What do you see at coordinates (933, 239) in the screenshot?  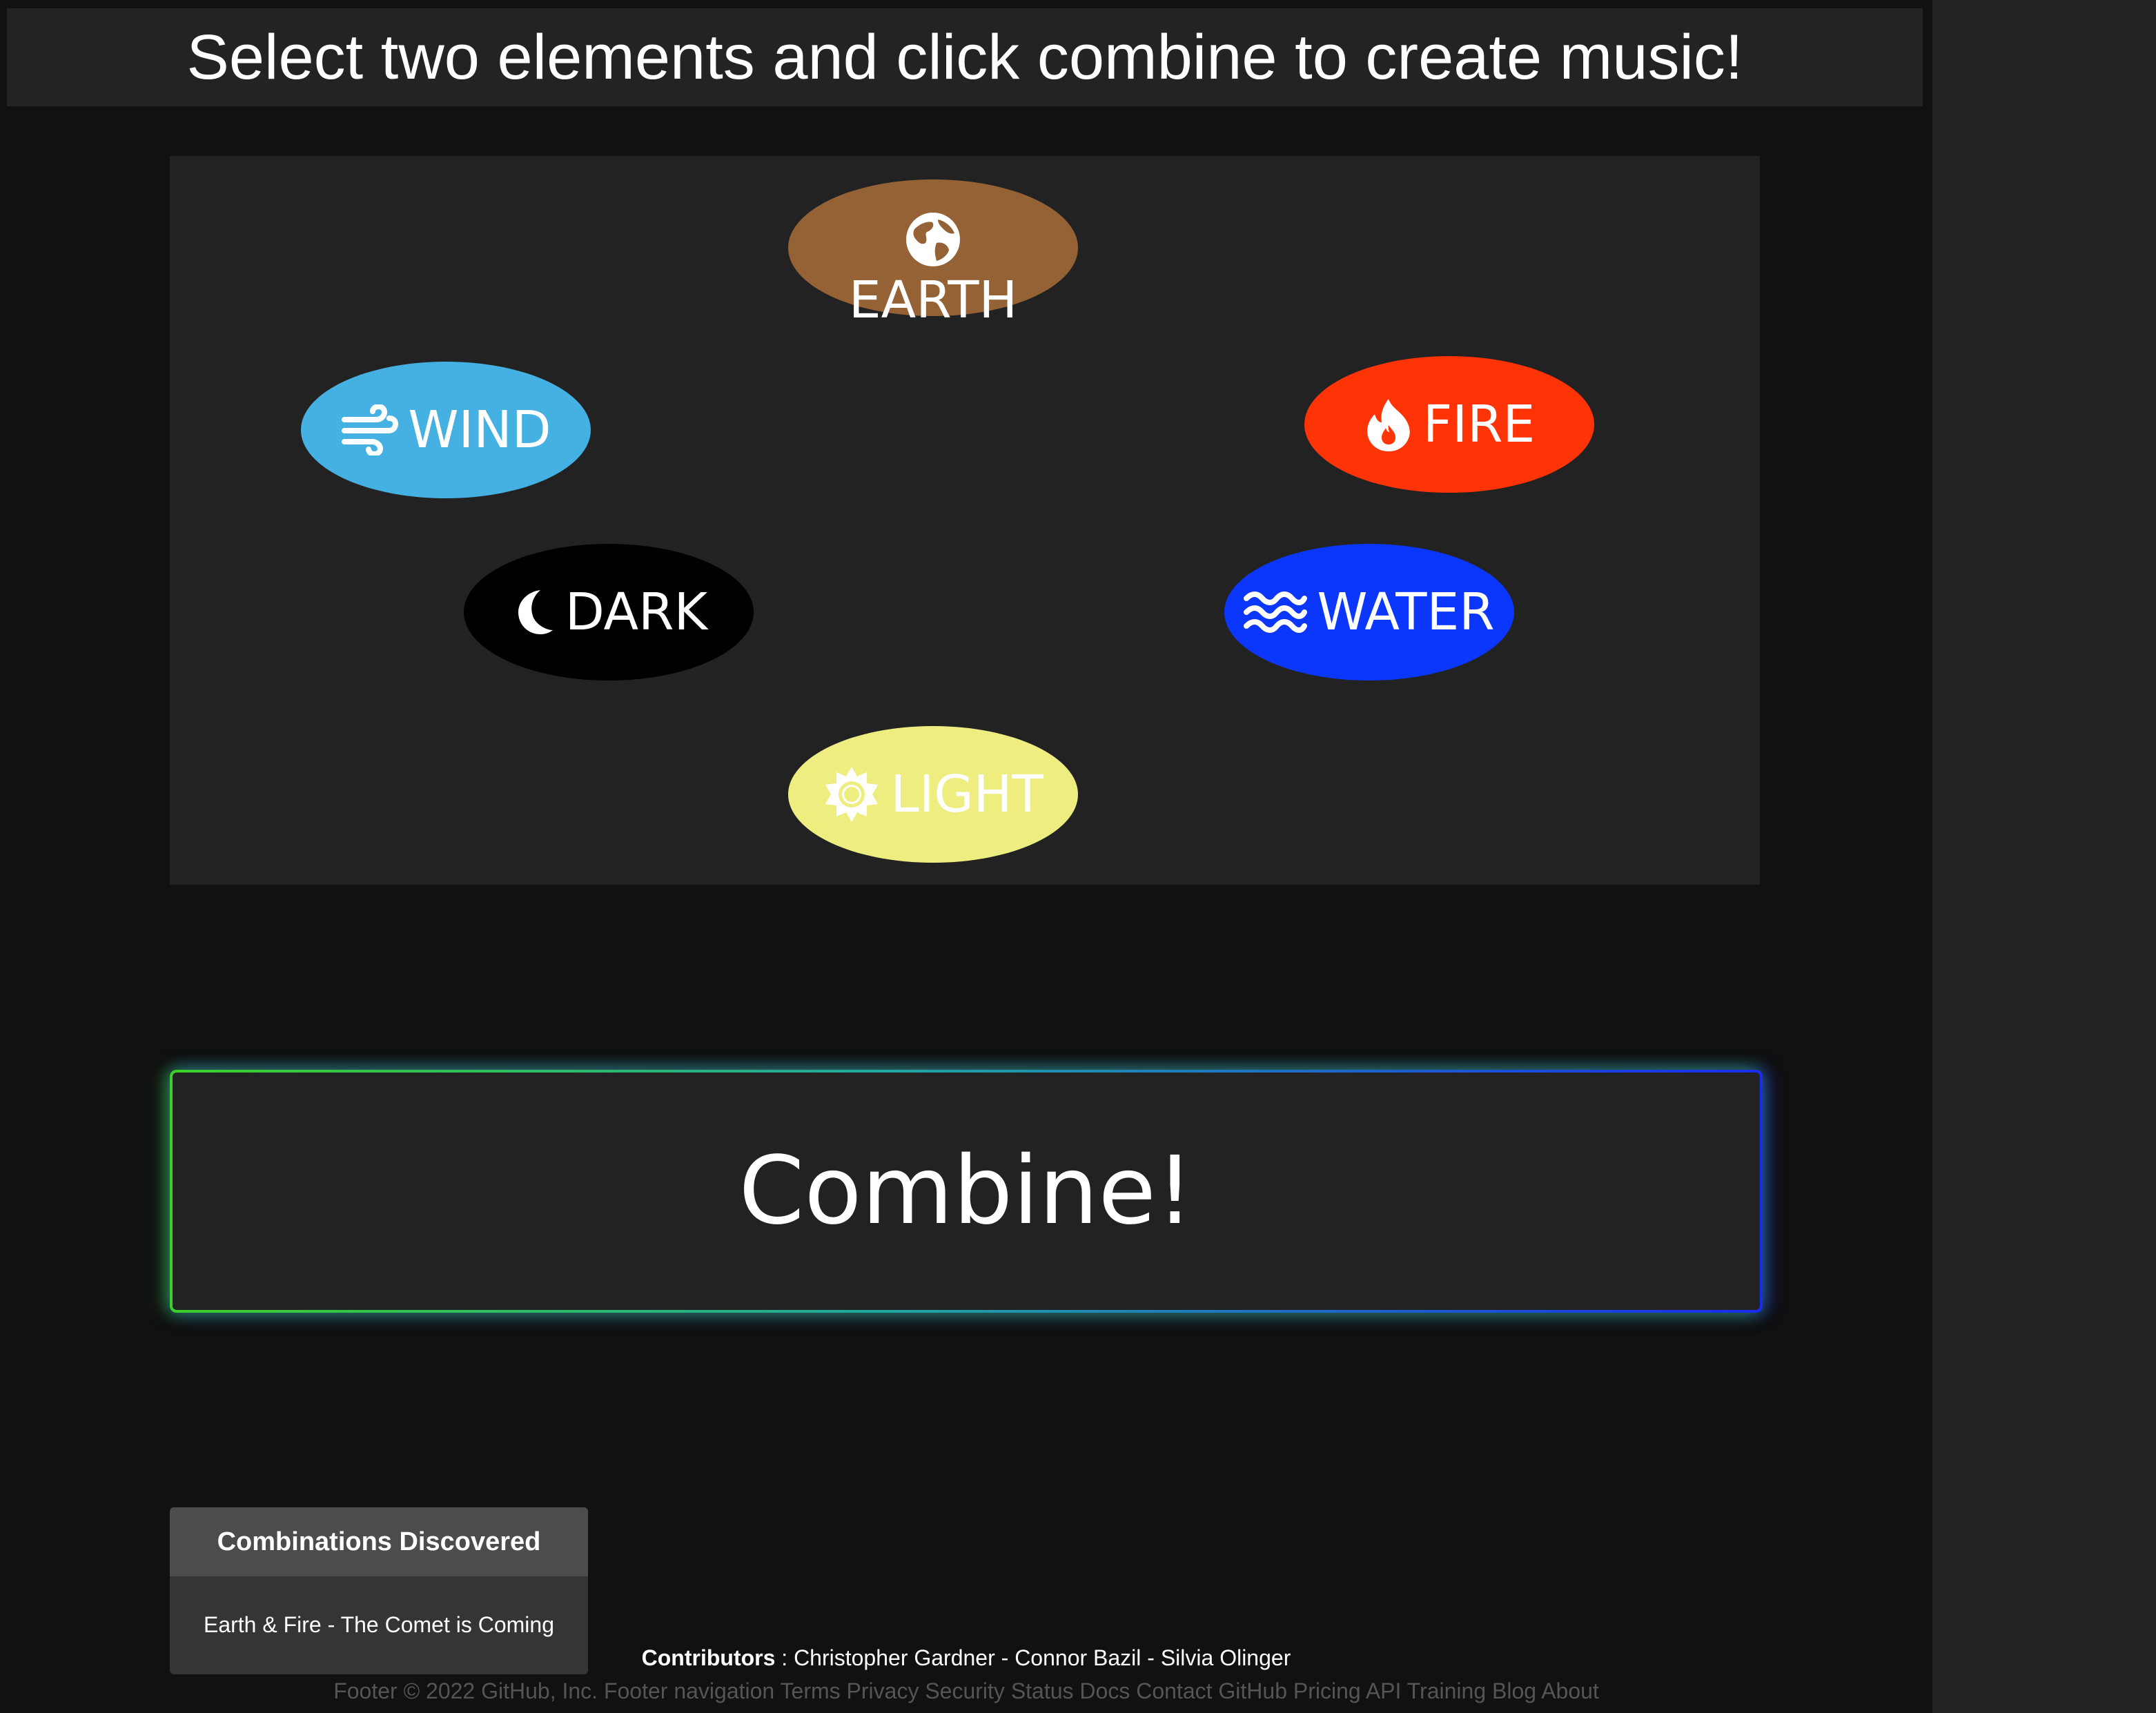 I see `globe-icon` at bounding box center [933, 239].